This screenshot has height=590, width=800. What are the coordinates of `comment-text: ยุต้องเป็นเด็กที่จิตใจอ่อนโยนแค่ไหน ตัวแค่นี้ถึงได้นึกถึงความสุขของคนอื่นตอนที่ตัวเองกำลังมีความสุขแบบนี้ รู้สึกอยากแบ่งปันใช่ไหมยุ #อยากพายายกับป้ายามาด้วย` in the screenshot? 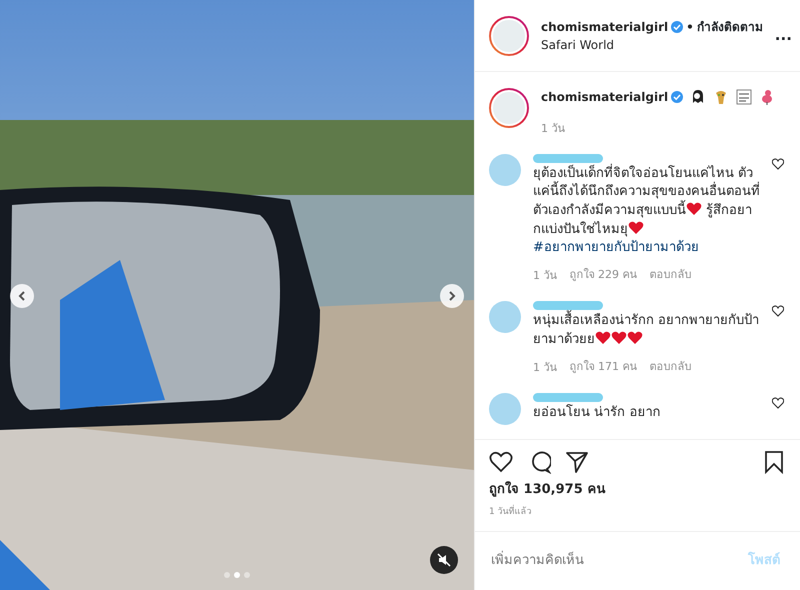 It's located at (646, 211).